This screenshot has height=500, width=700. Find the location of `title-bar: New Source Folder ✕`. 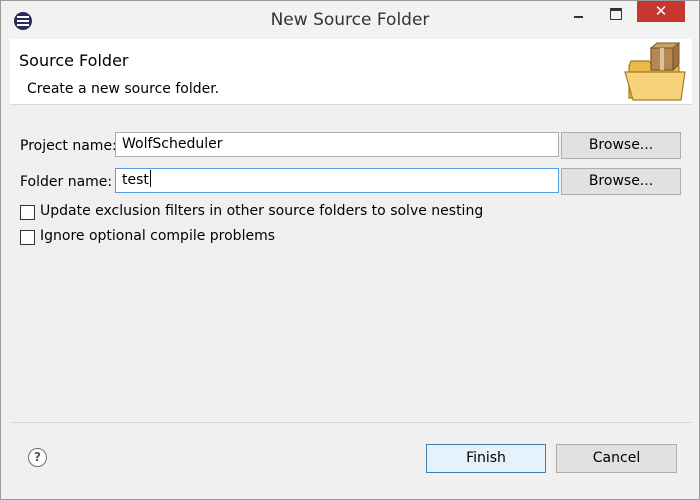

title-bar: New Source Folder ✕ is located at coordinates (350, 20).